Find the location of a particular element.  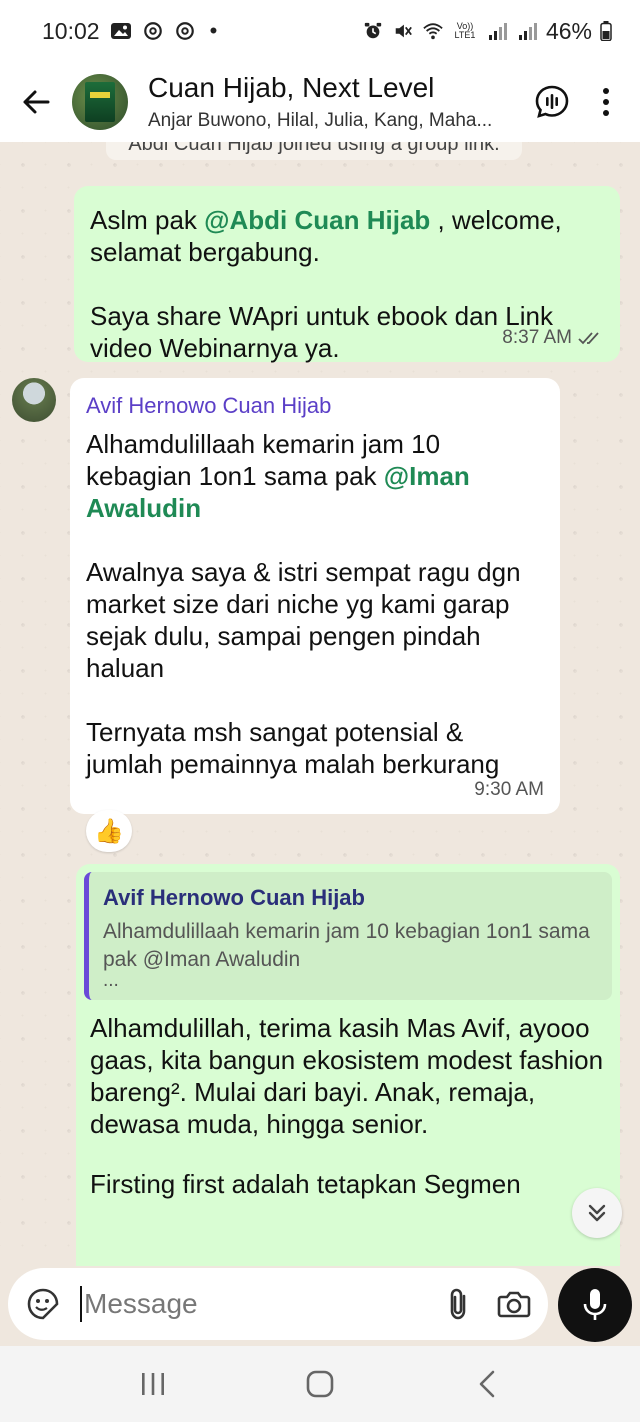

double-chevron-down-icon is located at coordinates (597, 1213).